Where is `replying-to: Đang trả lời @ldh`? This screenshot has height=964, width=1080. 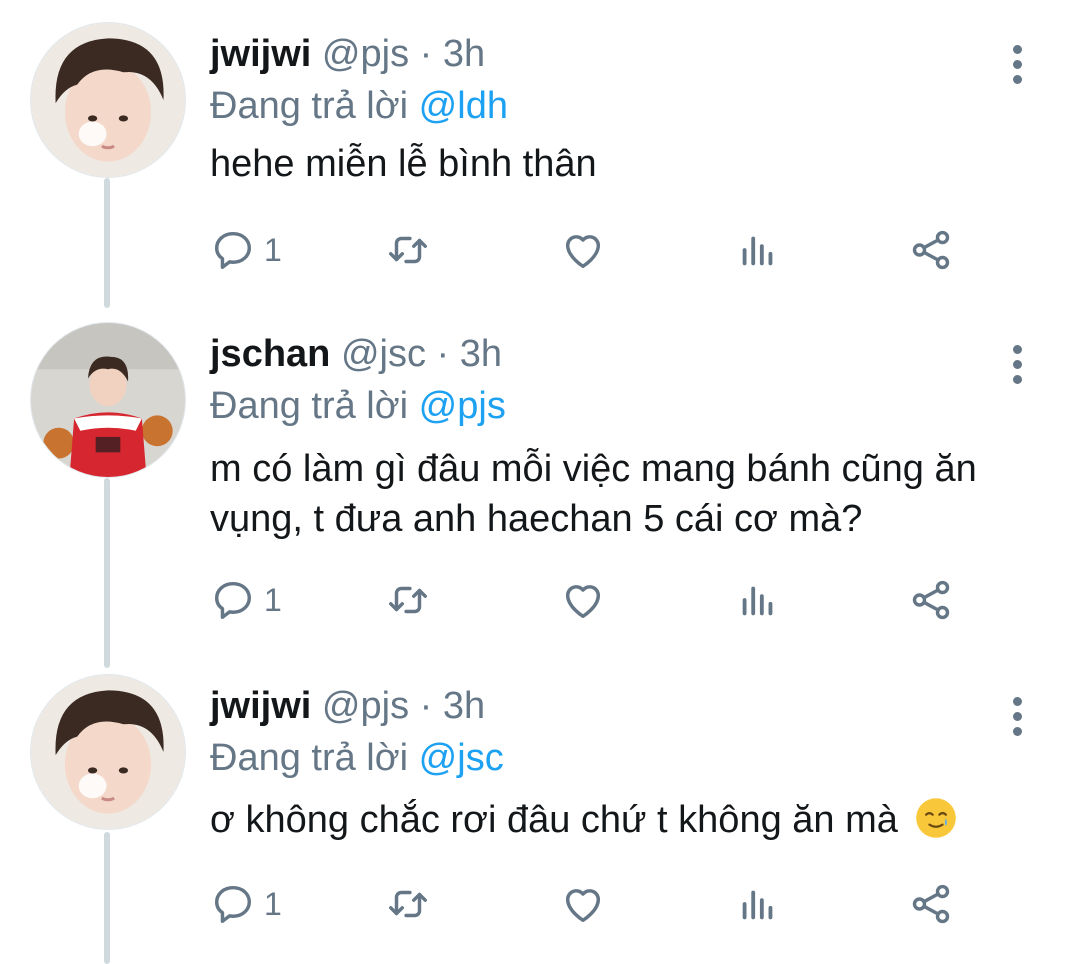
replying-to: Đang trả lời @ldh is located at coordinates (359, 106).